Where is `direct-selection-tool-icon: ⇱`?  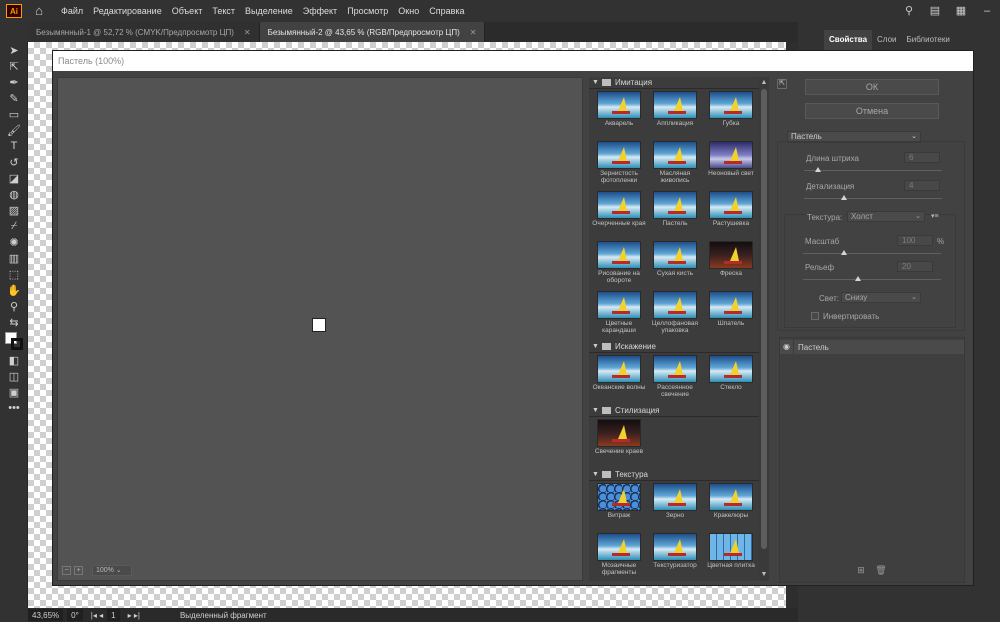
direct-selection-tool-icon: ⇱ is located at coordinates (14, 66).